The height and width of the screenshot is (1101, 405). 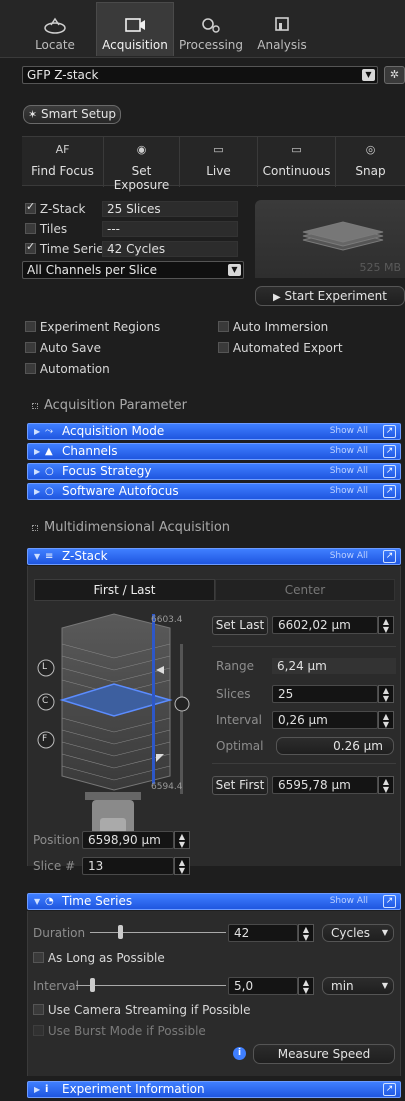 What do you see at coordinates (211, 45) in the screenshot?
I see `tab-processing-label: Processing` at bounding box center [211, 45].